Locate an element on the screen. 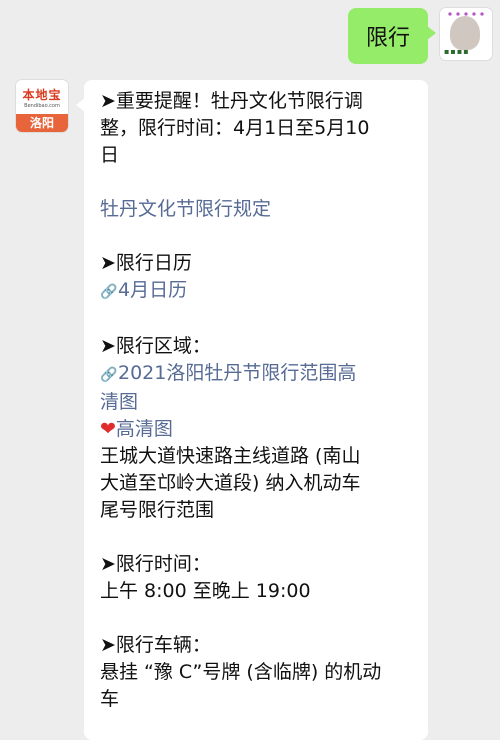 The width and height of the screenshot is (500, 740). line-text: 悬挂 “豫 C”号牌 (含临牌) 的机动 is located at coordinates (241, 672).